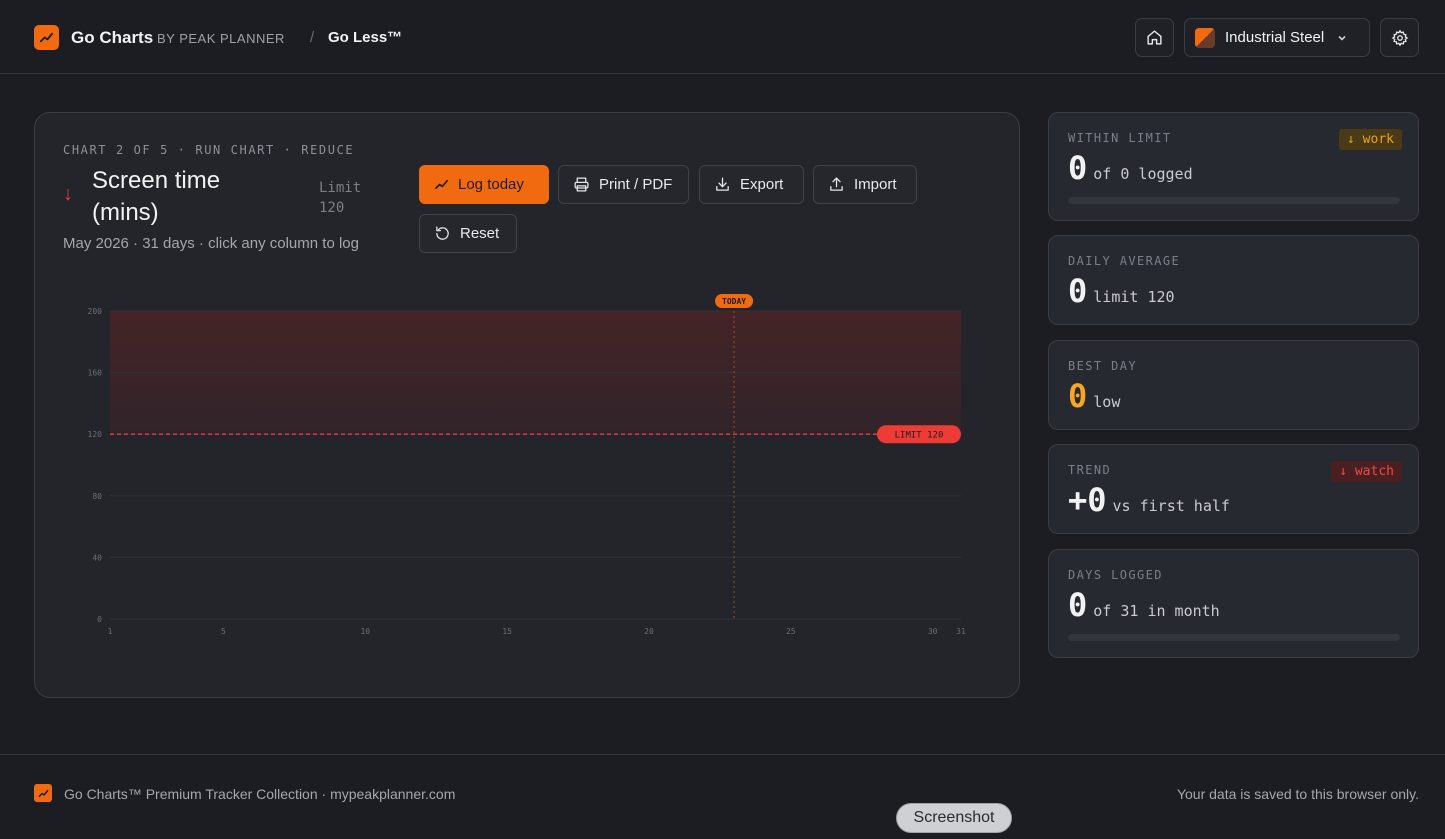  What do you see at coordinates (1205, 37) in the screenshot?
I see `theme-swatch` at bounding box center [1205, 37].